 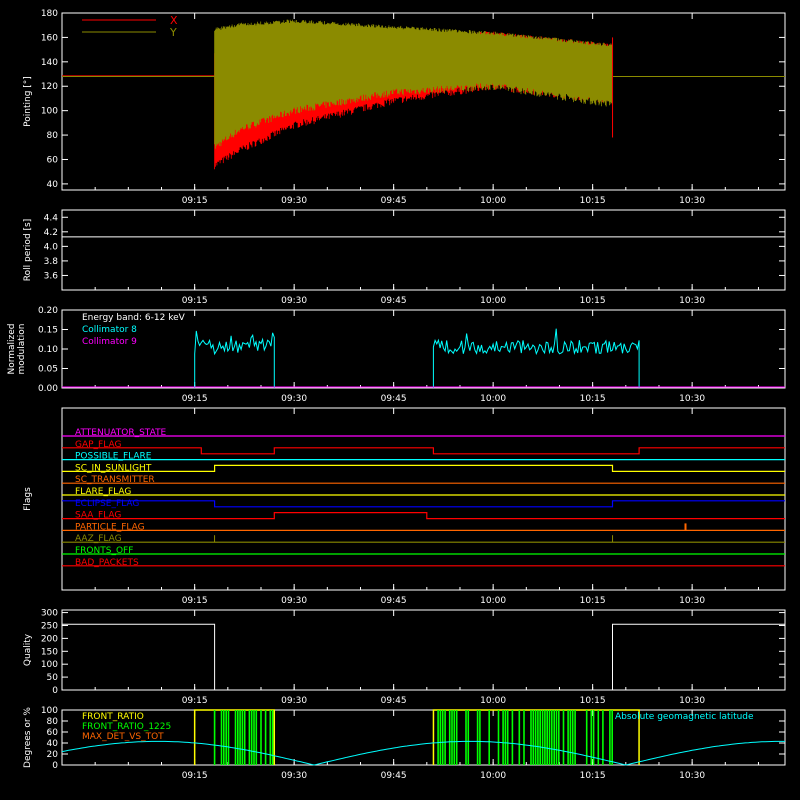 I want to click on flags-xtick-label: 10:15, so click(x=593, y=601).